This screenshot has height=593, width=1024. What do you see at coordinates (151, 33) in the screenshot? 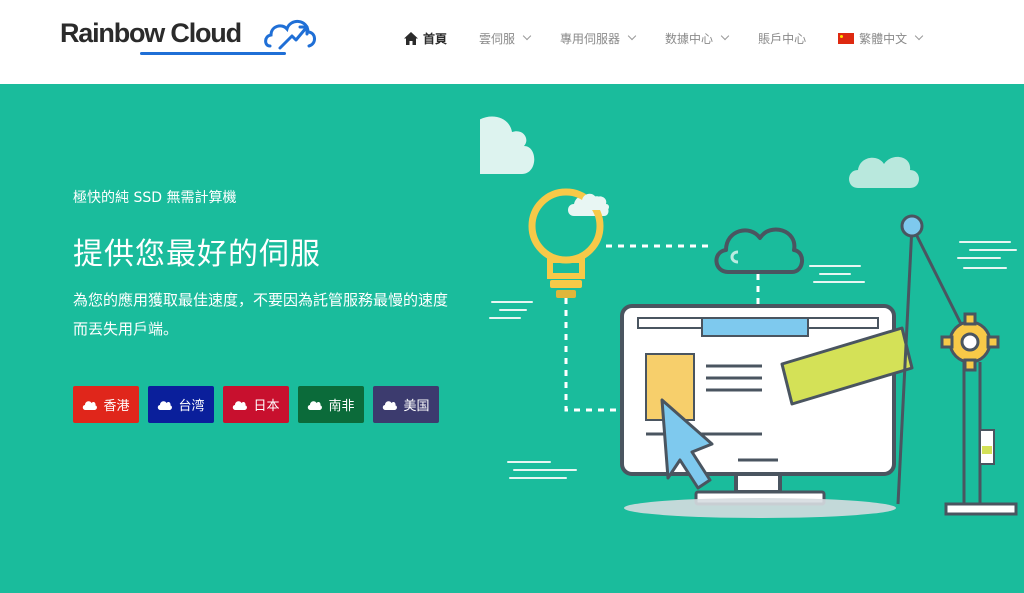
I see `logo-text: Rainbow Cloud` at bounding box center [151, 33].